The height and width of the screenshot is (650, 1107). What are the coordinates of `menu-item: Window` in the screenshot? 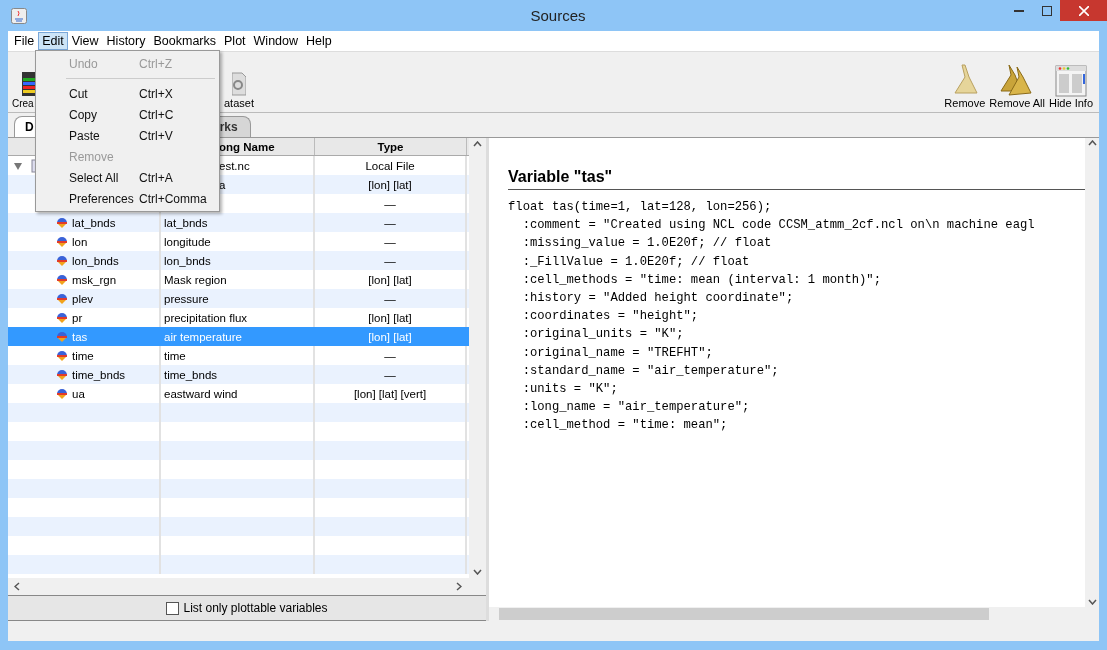 It's located at (276, 41).